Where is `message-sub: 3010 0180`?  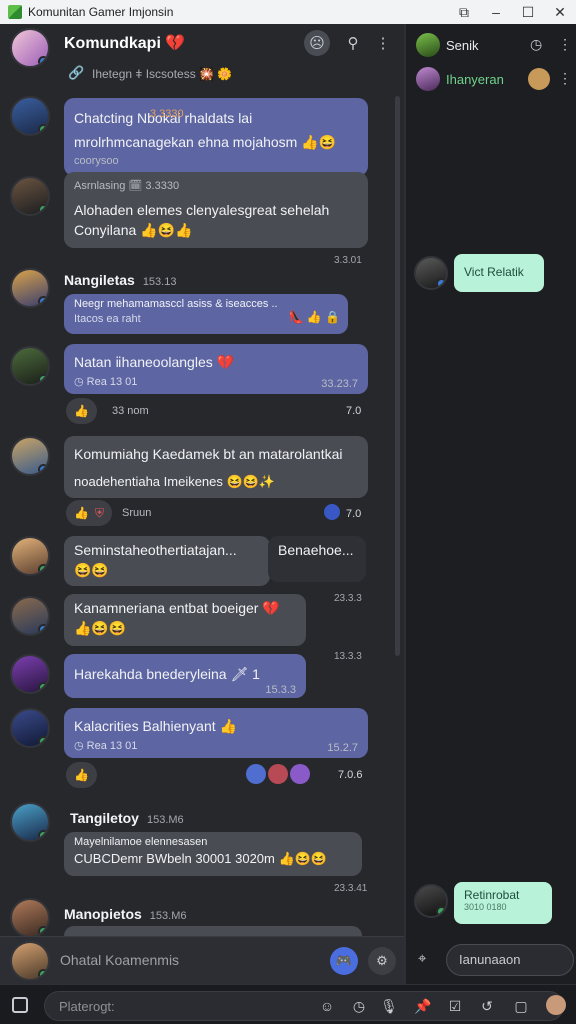 message-sub: 3010 0180 is located at coordinates (485, 907).